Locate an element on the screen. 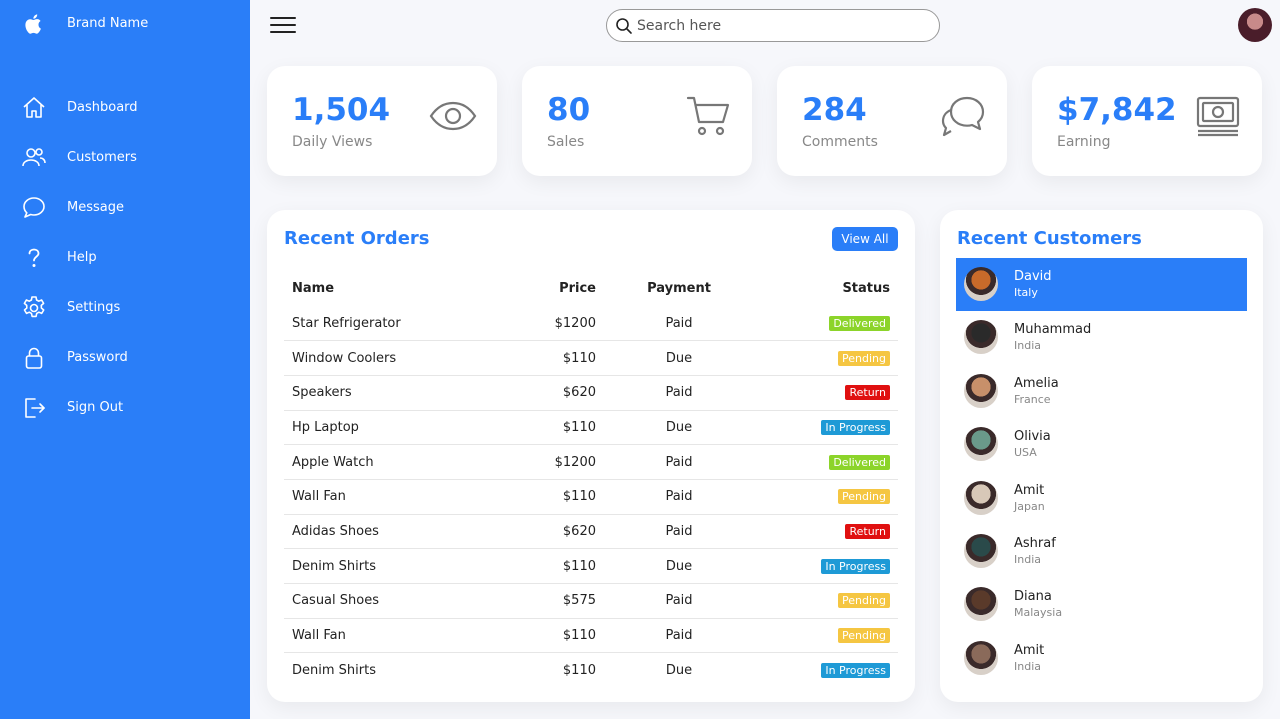 The height and width of the screenshot is (719, 1280). order-name: Denim Shirts is located at coordinates (334, 670).